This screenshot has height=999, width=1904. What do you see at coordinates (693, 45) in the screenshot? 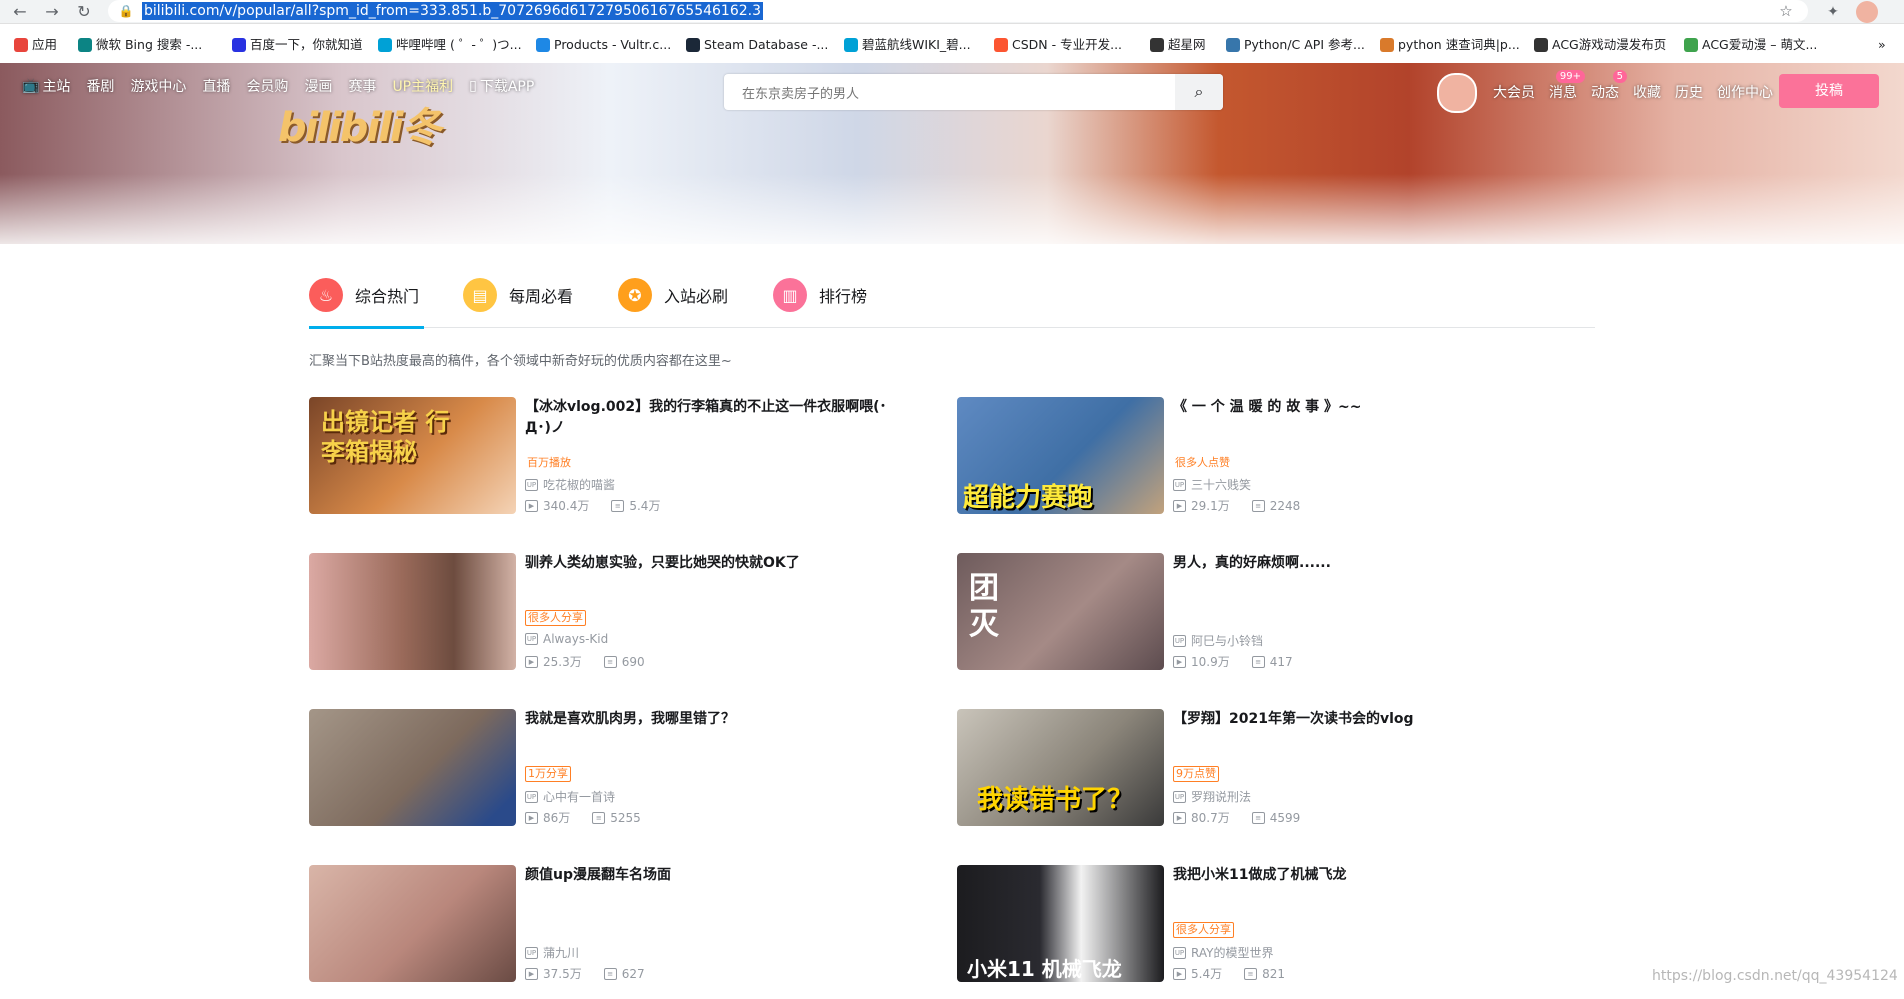
I see `steamdb-icon` at bounding box center [693, 45].